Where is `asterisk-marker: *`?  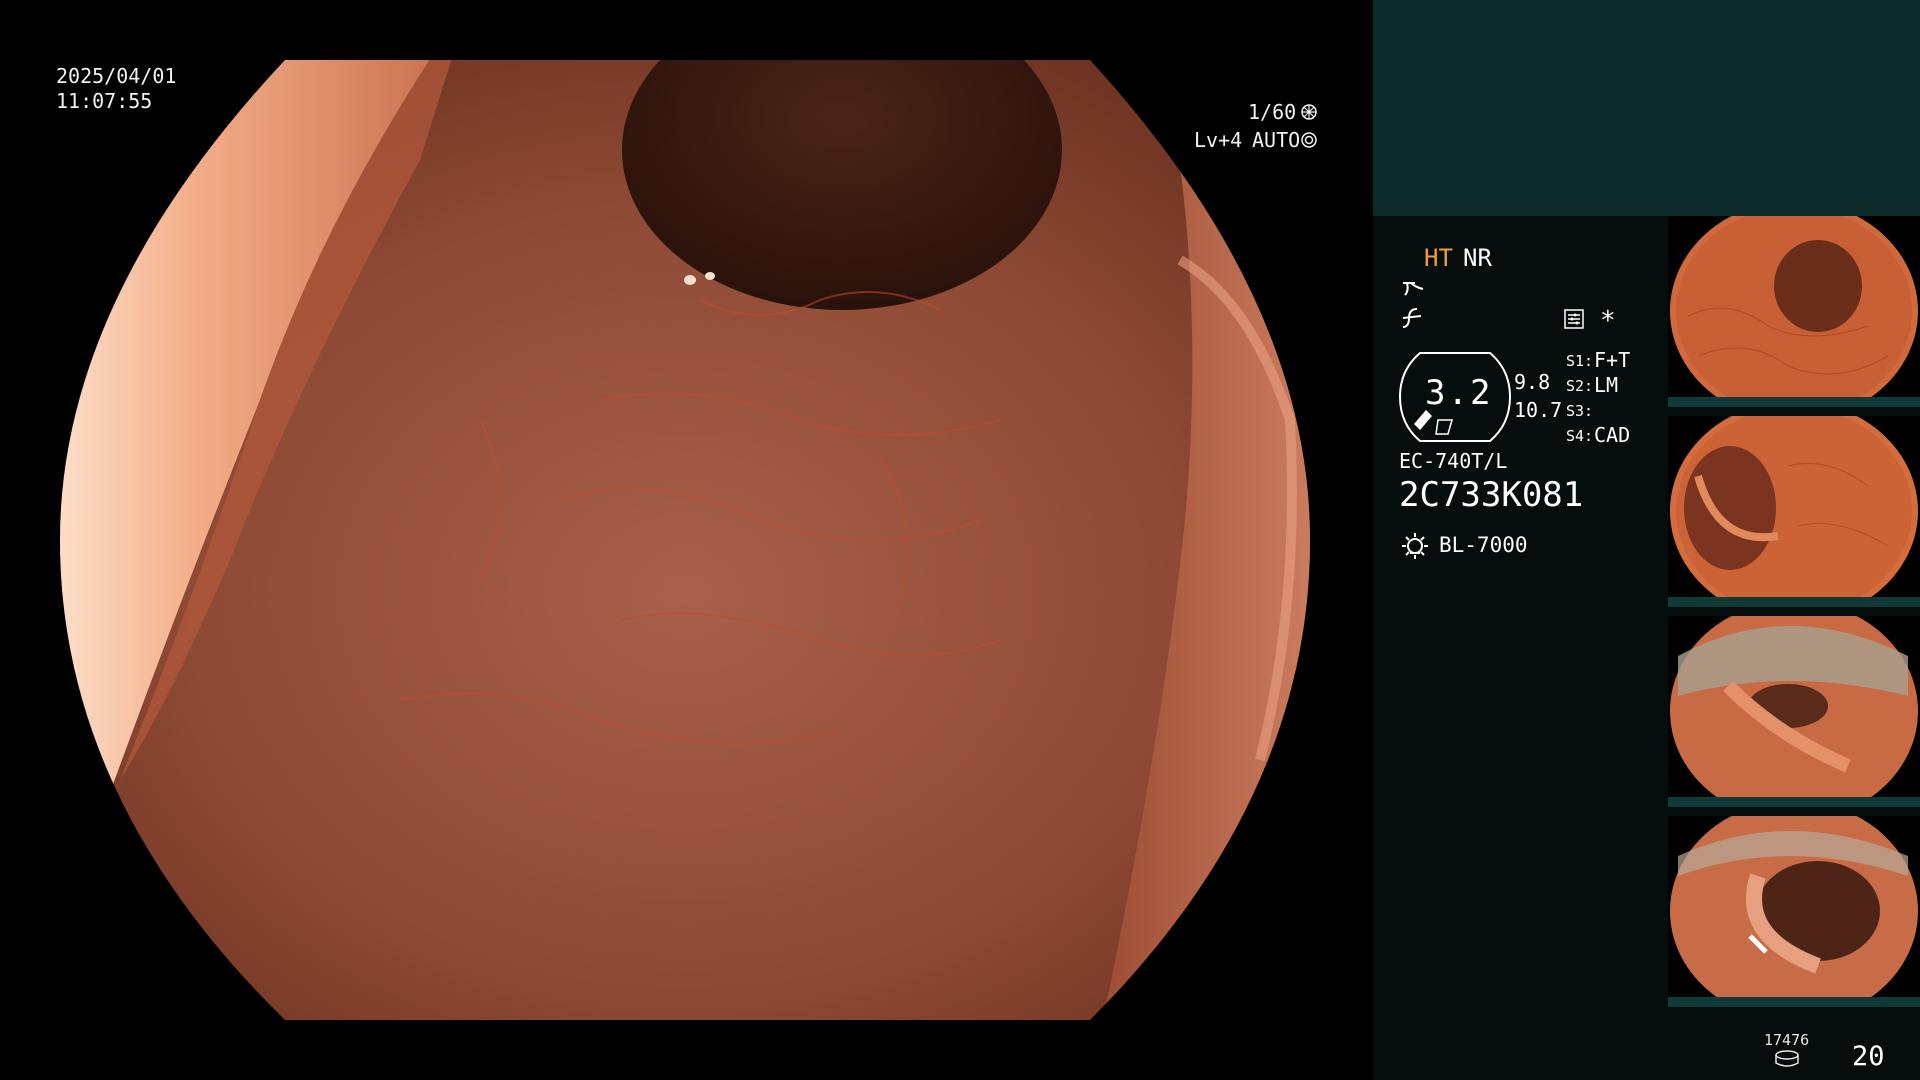
asterisk-marker: * is located at coordinates (1608, 321).